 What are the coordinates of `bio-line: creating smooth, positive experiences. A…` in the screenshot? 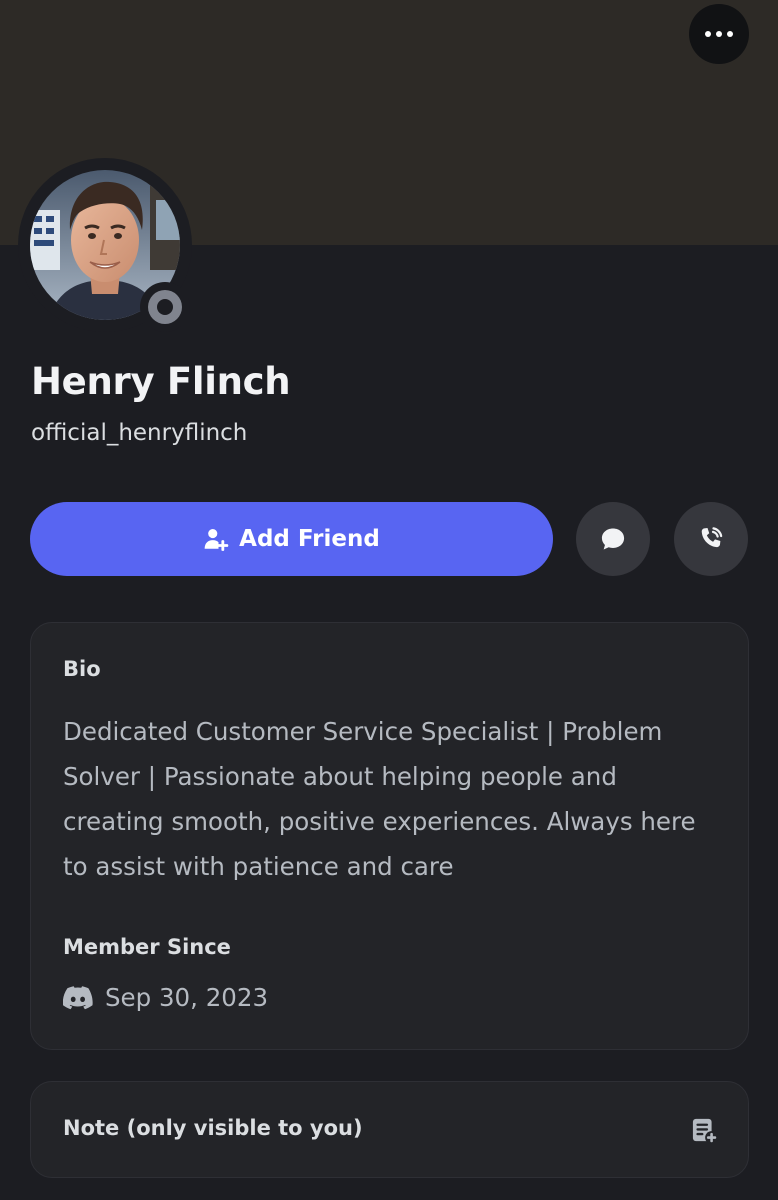 It's located at (379, 821).